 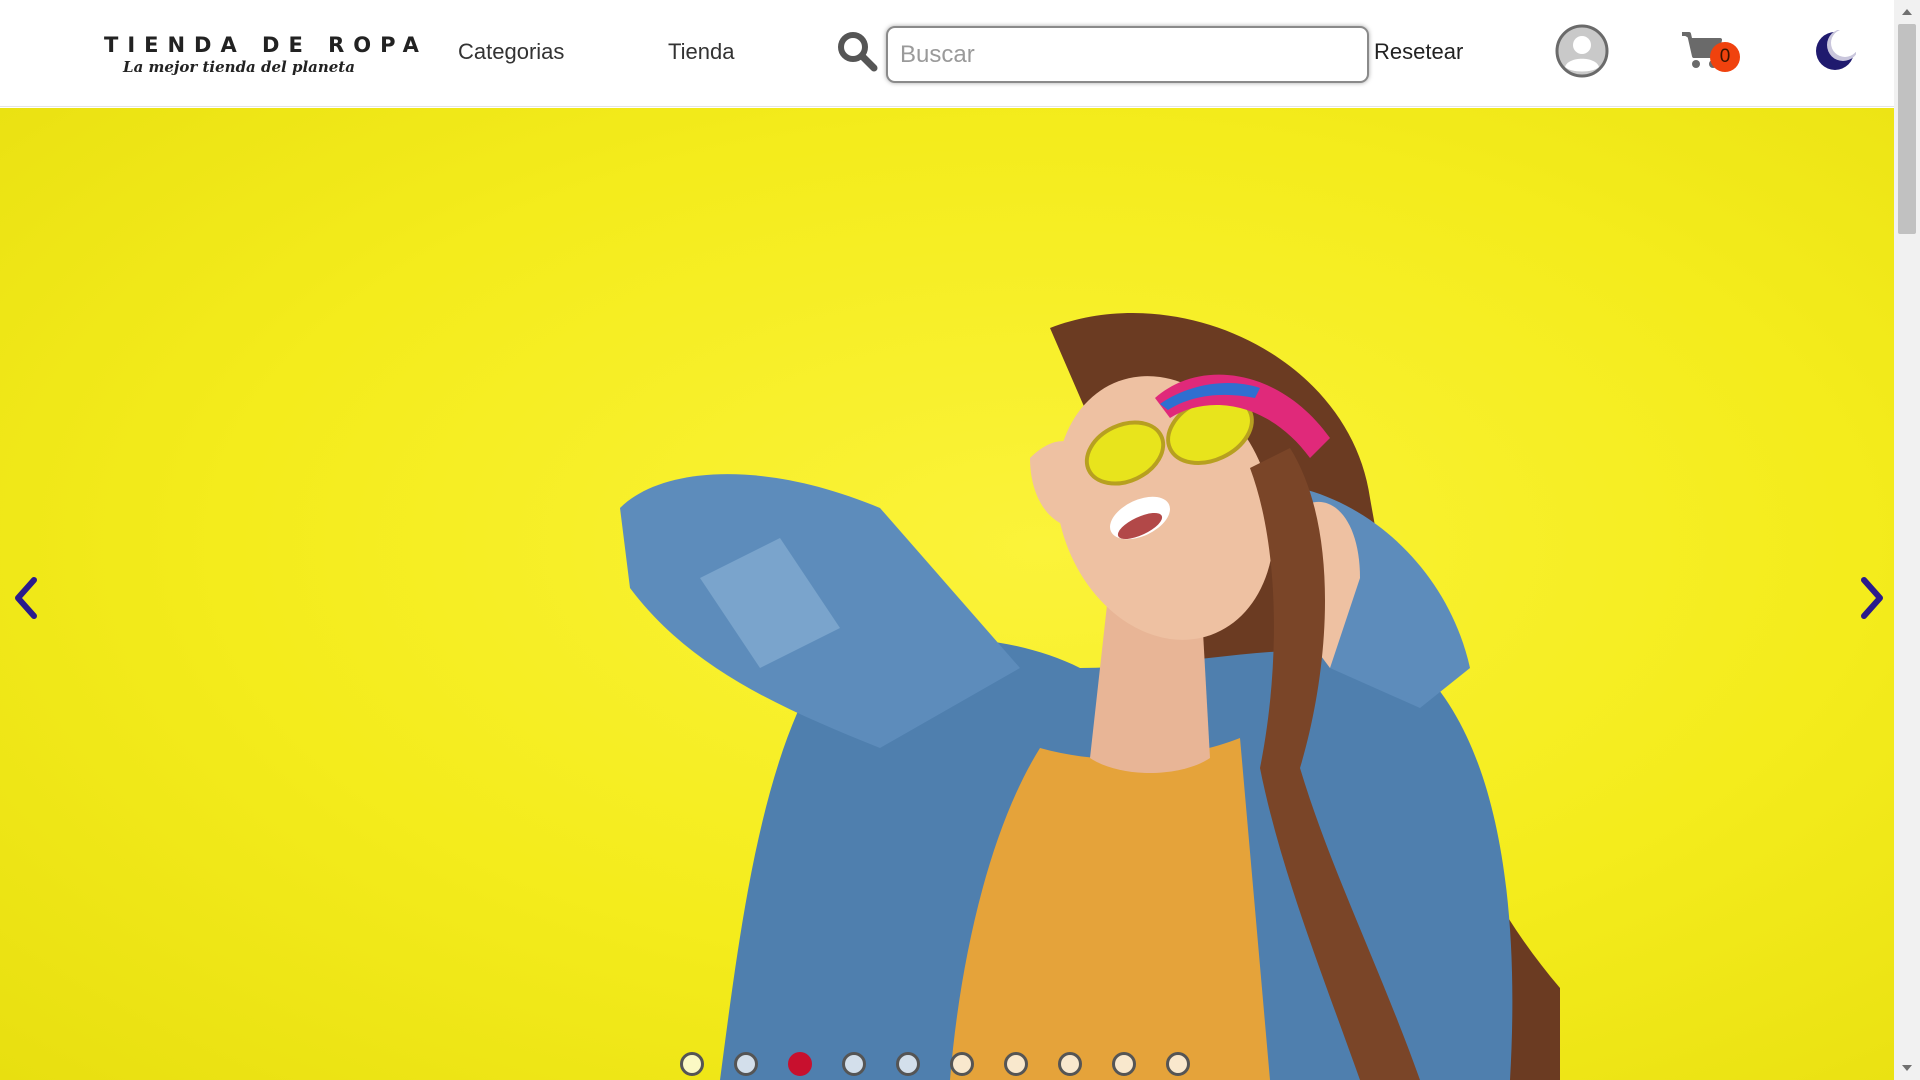 I want to click on cart-button: 0, so click(x=1713, y=53).